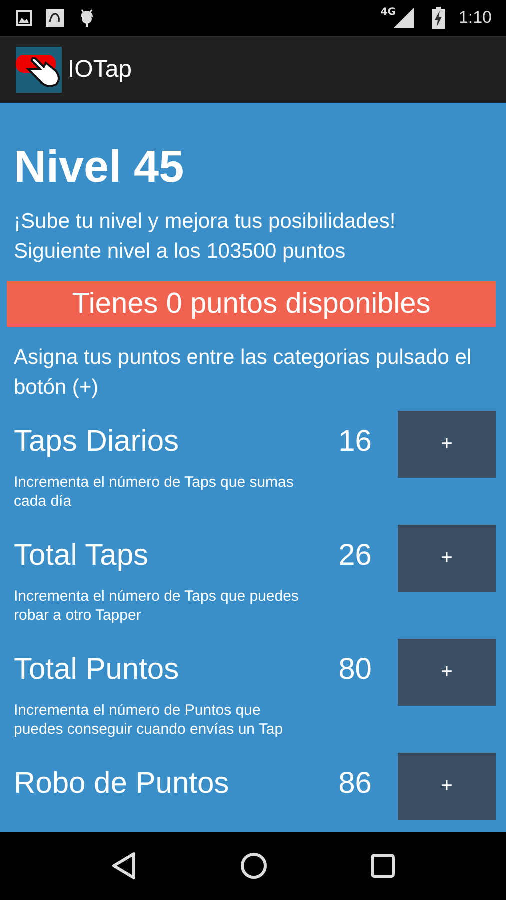 This screenshot has height=900, width=506. Describe the element at coordinates (154, 492) in the screenshot. I see `category-description: Incrementa el número de Taps que sumas cada día` at that location.